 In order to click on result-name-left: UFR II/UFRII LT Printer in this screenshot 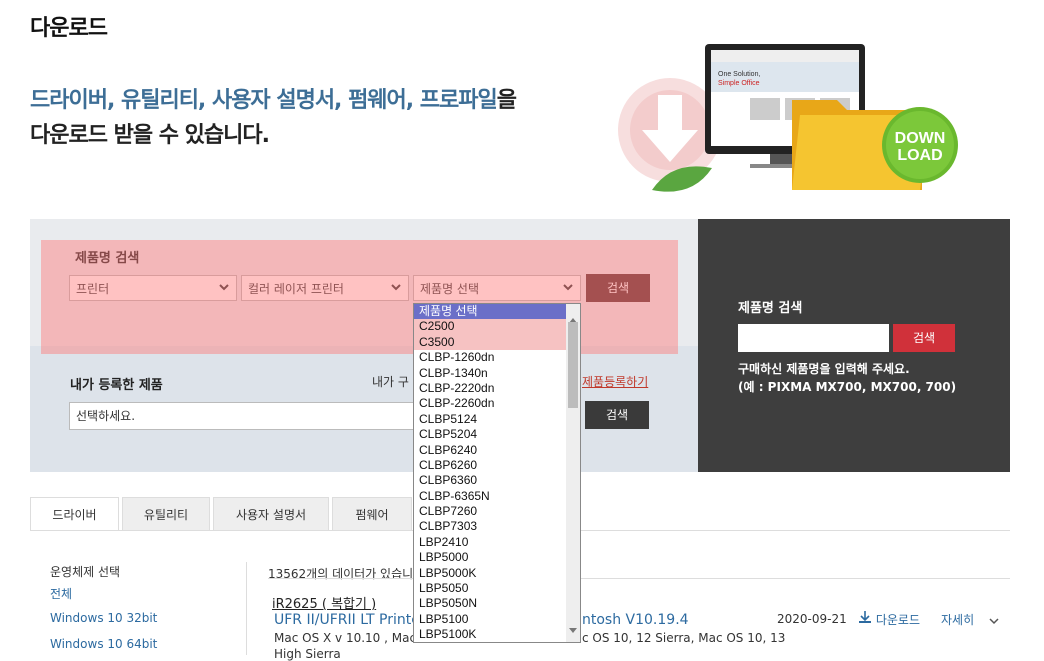, I will do `click(350, 620)`.